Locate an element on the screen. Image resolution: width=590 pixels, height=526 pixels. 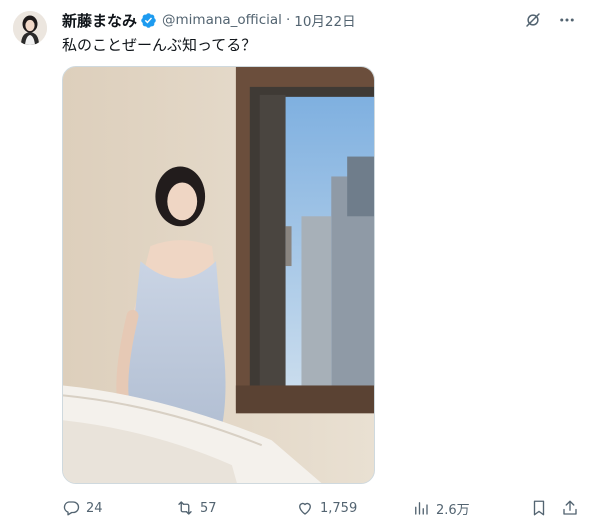
share-button is located at coordinates (570, 508).